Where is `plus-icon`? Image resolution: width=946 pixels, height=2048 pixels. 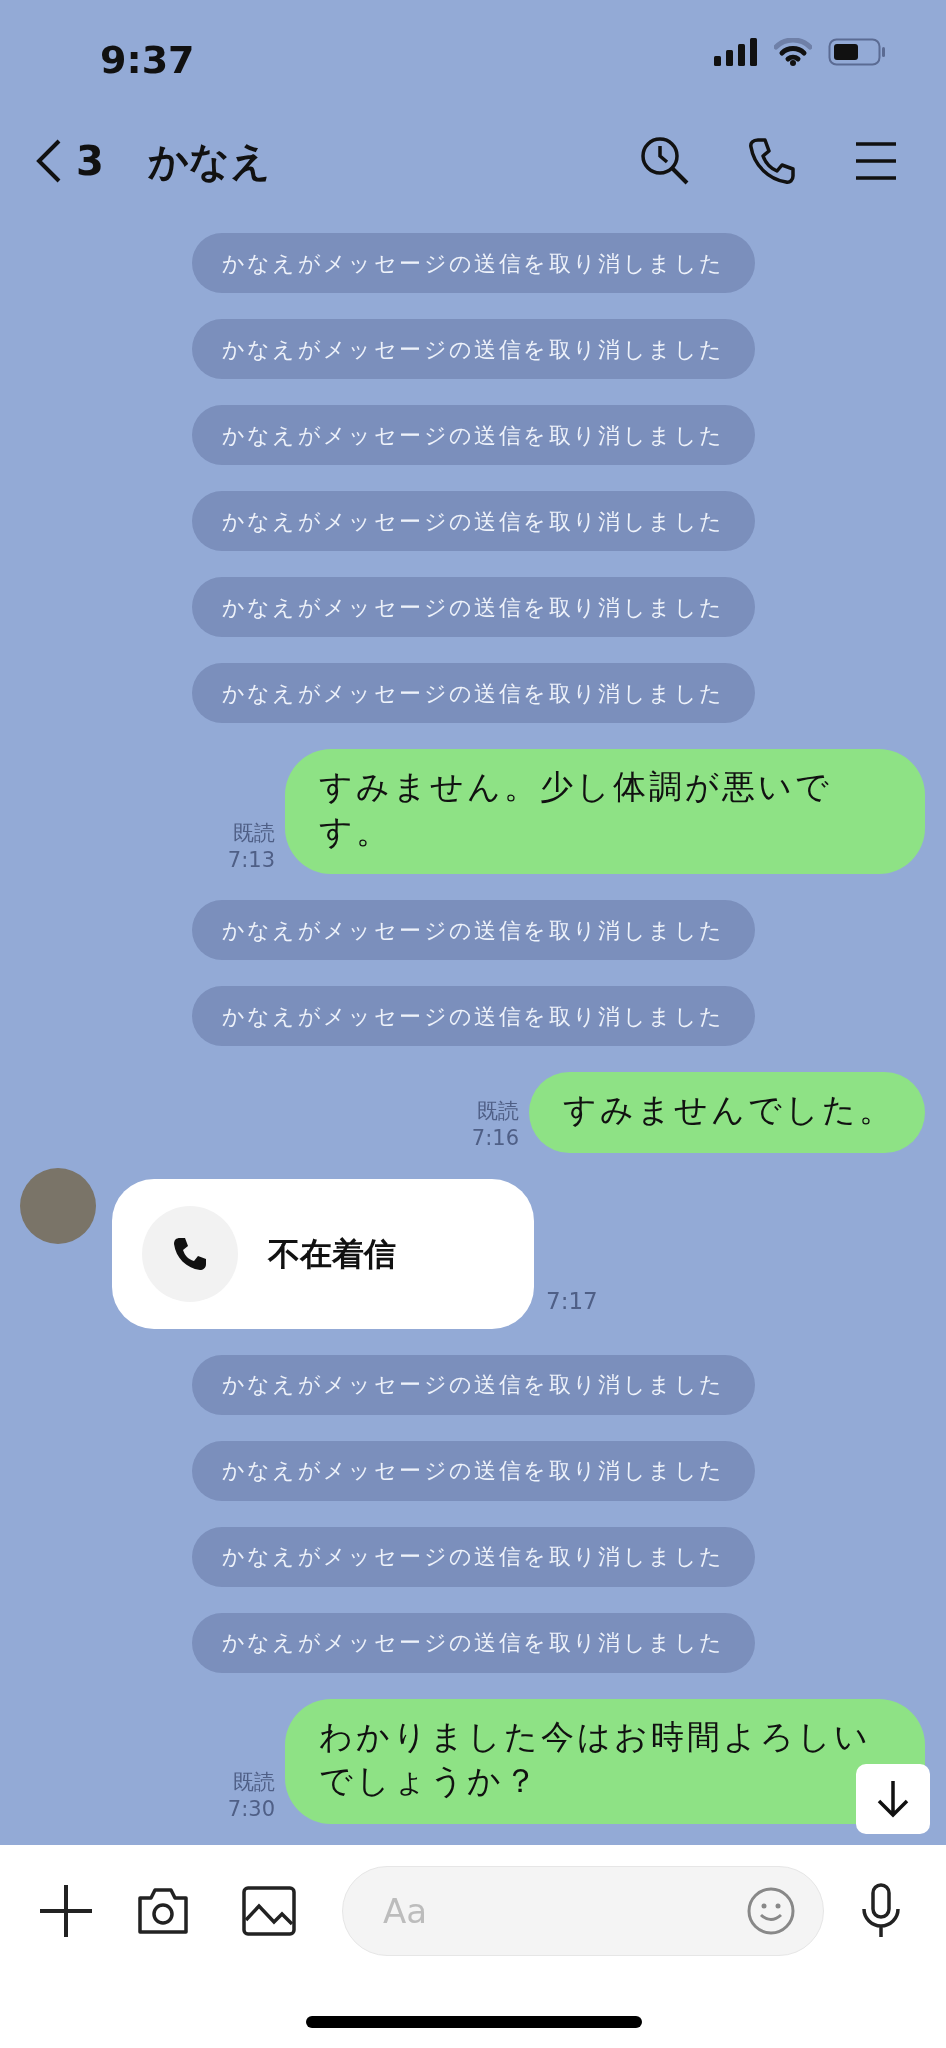
plus-icon is located at coordinates (66, 1911).